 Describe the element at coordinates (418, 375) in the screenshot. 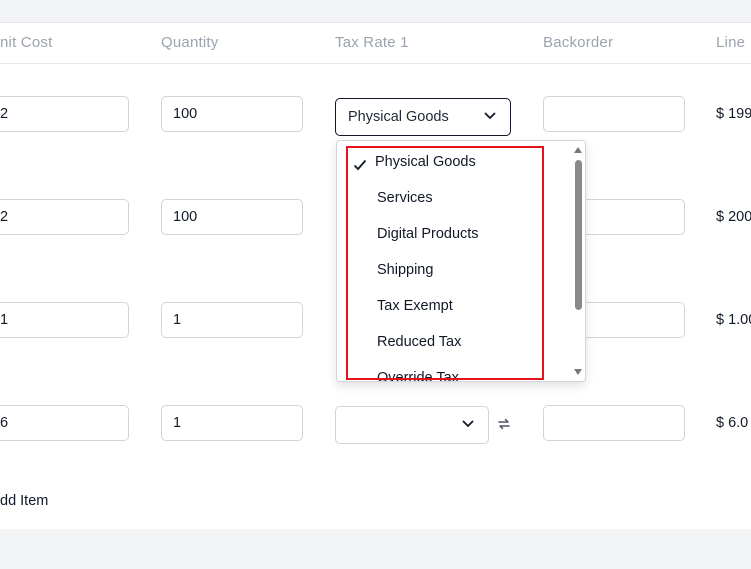

I see `dropdown-option-override-tax: Override Tax` at that location.